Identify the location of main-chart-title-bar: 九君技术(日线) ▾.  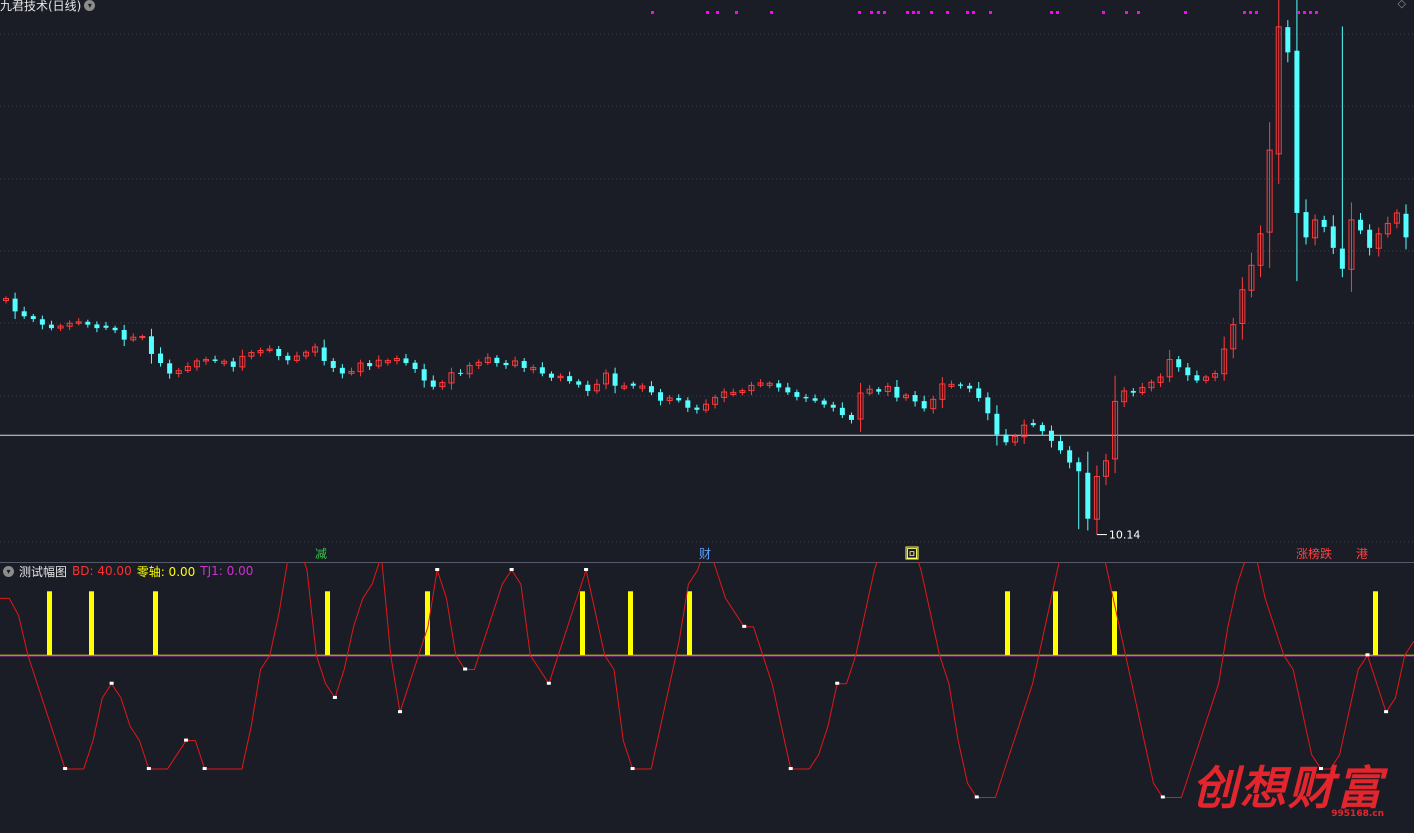
(49, 7).